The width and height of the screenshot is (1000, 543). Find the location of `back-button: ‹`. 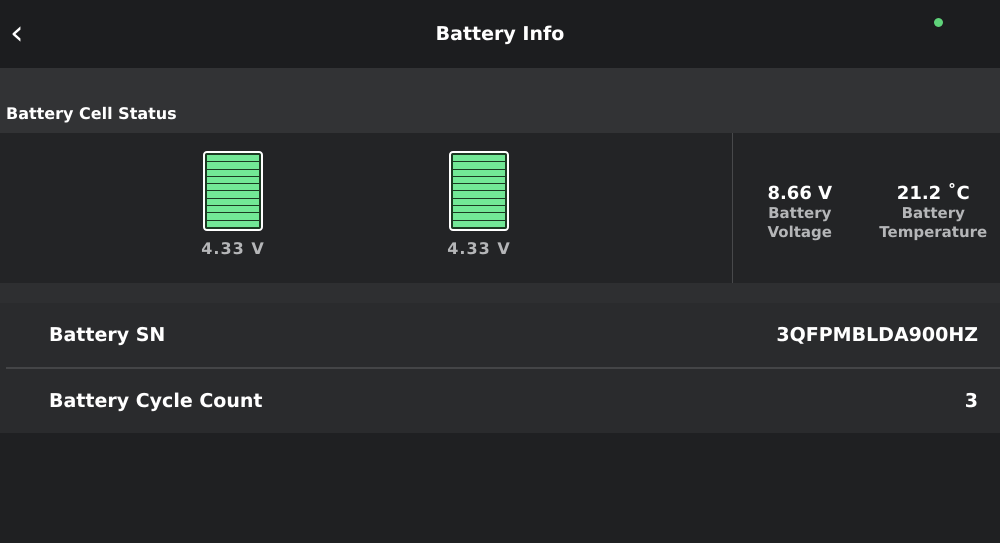

back-button: ‹ is located at coordinates (17, 33).